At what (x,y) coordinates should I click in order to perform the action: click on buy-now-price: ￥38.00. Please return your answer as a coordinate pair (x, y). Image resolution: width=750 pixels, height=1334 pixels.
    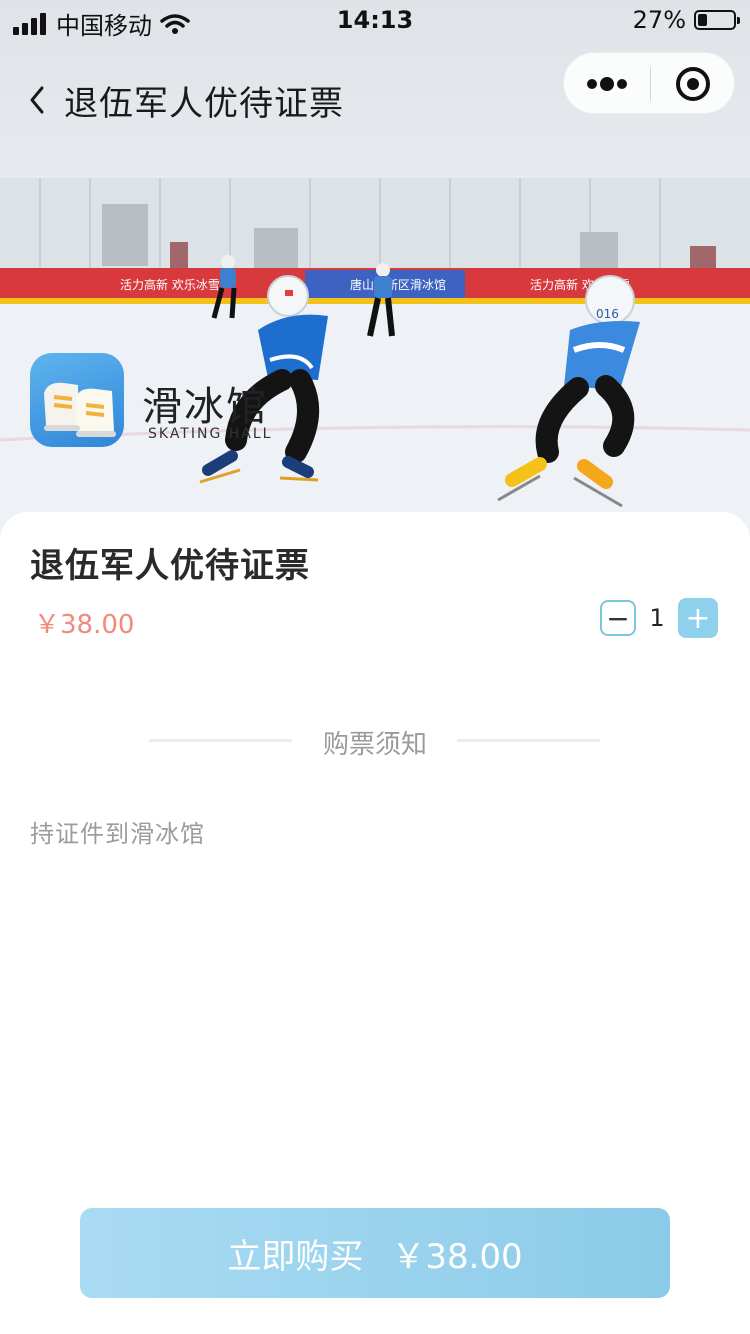
    Looking at the image, I should click on (457, 1256).